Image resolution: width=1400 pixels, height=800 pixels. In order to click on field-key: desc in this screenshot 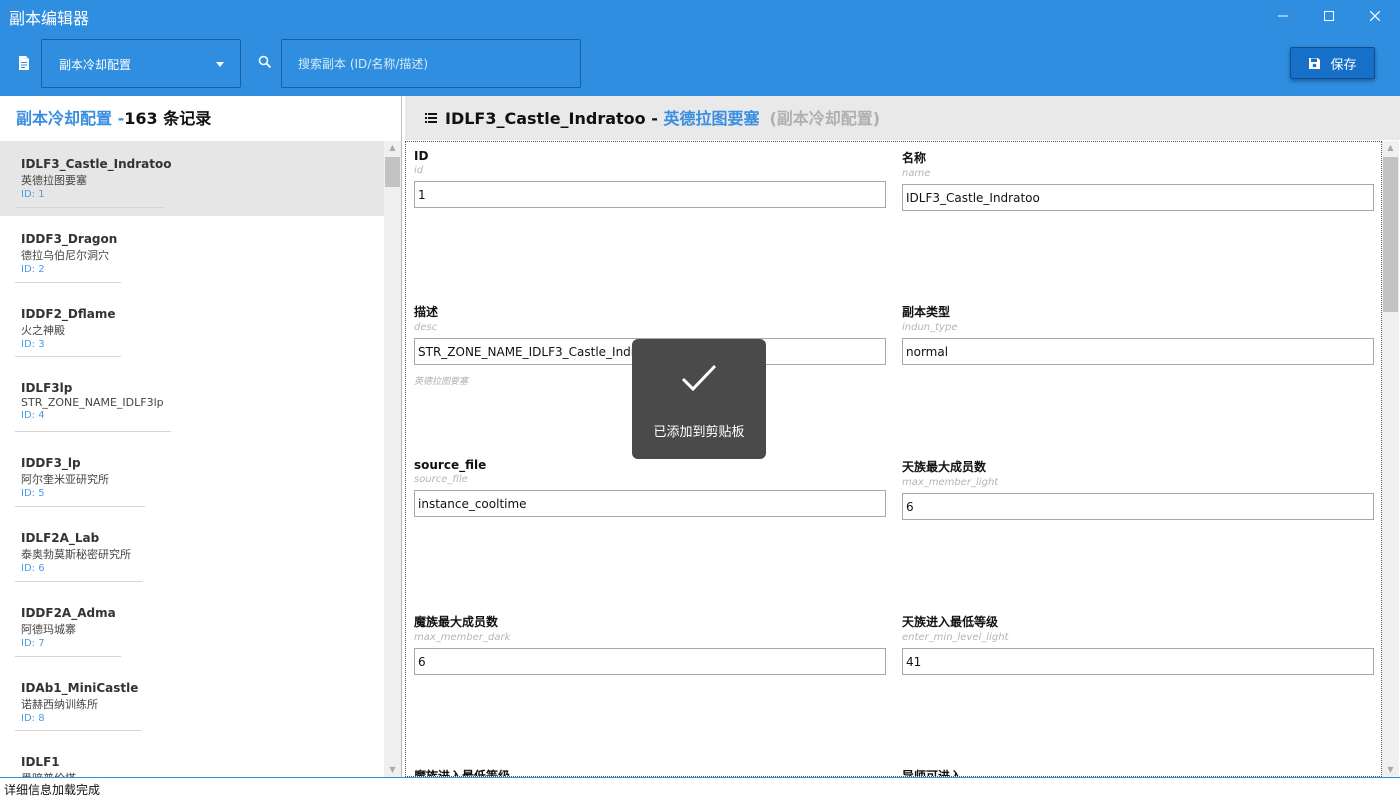, I will do `click(426, 327)`.